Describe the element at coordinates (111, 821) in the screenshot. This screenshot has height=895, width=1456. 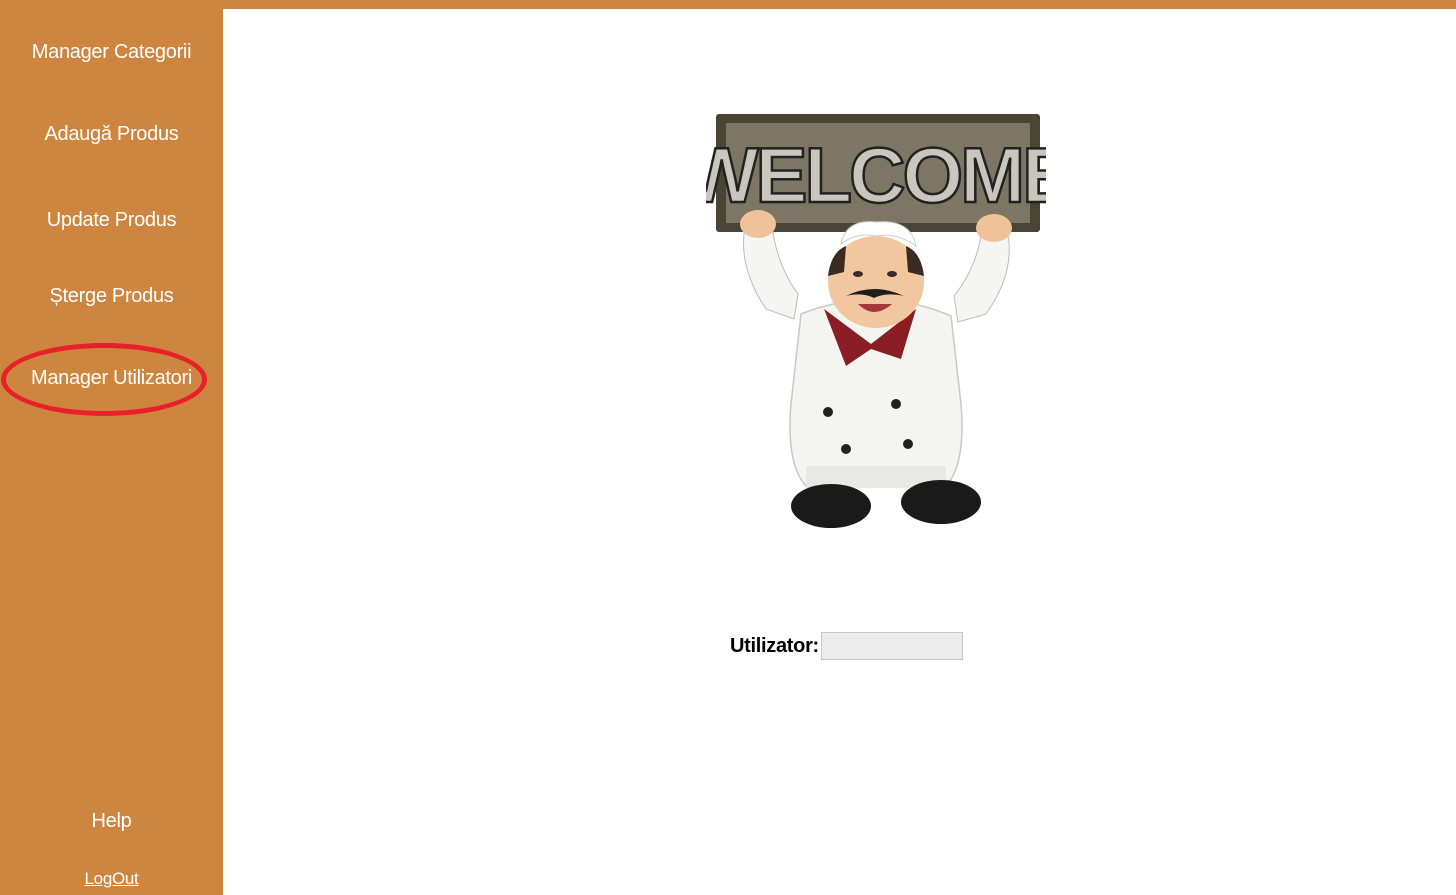
I see `help-link: Help` at that location.